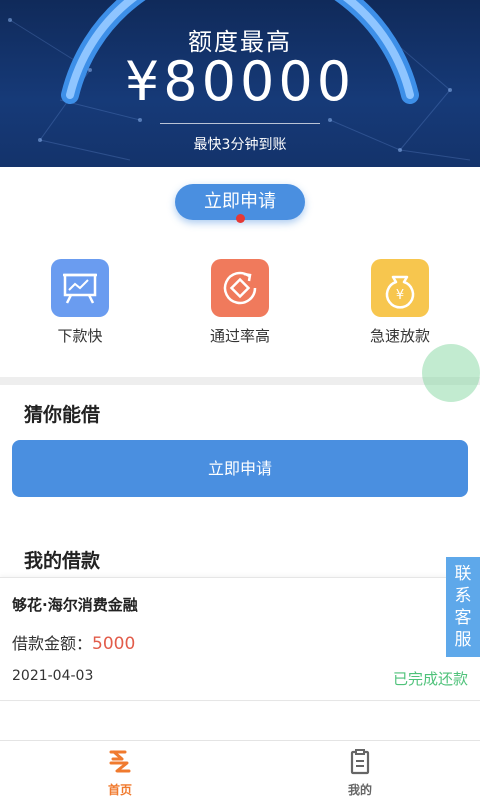 This screenshot has width=480, height=800. I want to click on service-char: 客, so click(463, 618).